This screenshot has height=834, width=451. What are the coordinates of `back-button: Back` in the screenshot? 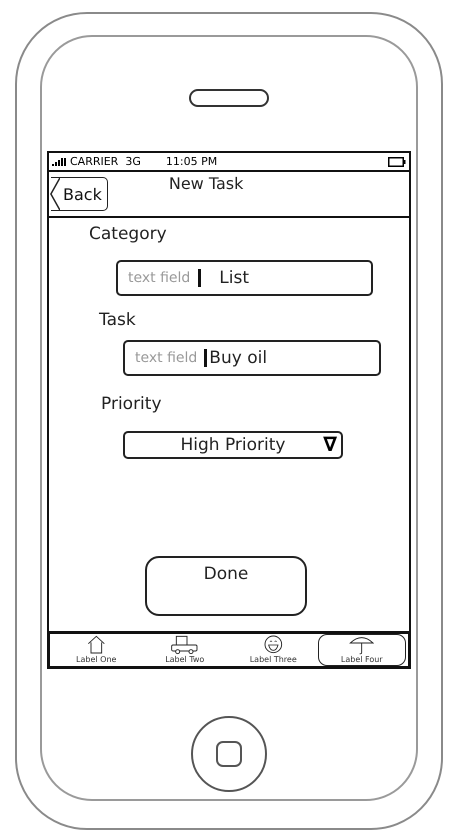 It's located at (79, 194).